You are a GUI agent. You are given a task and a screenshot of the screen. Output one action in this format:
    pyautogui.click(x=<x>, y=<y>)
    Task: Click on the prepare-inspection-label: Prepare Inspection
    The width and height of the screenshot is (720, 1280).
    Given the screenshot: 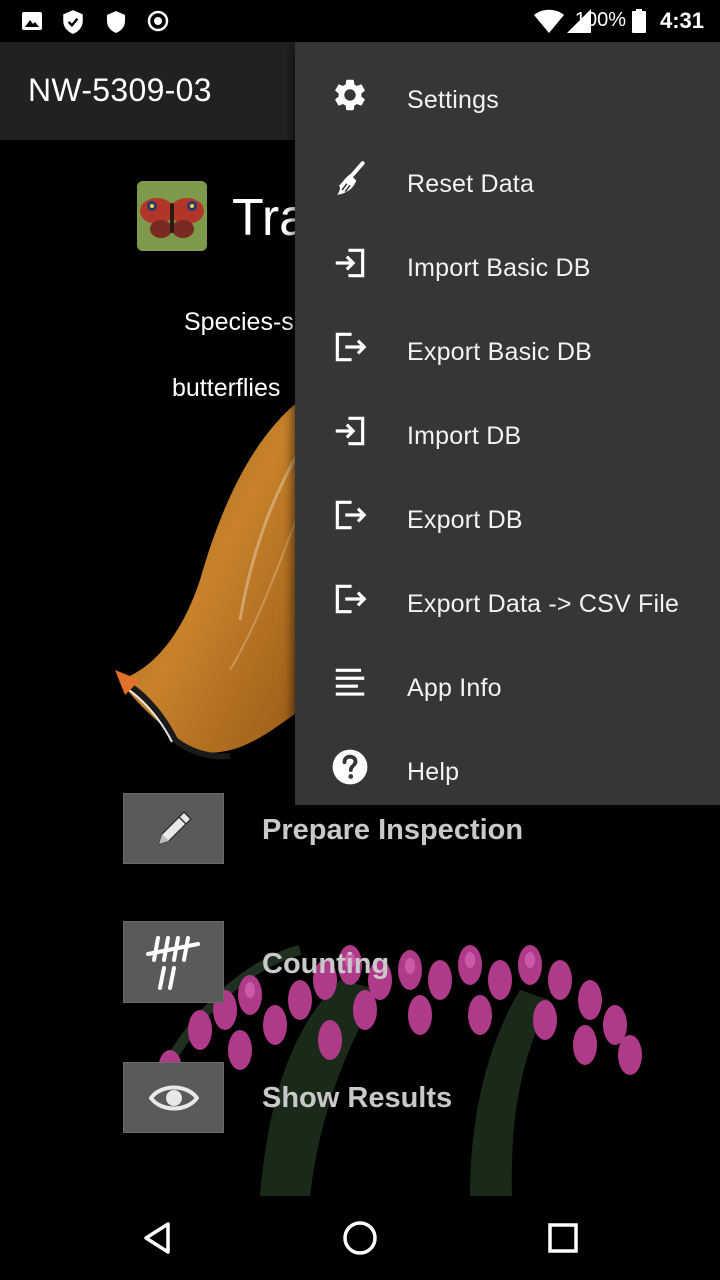 What is the action you would take?
    pyautogui.click(x=392, y=830)
    